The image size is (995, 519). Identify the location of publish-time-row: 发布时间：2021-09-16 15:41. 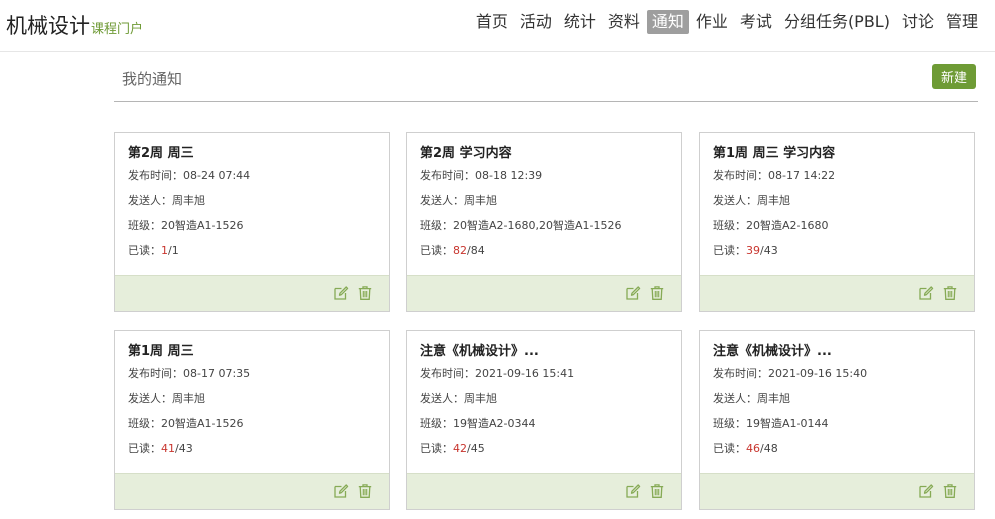
(544, 373).